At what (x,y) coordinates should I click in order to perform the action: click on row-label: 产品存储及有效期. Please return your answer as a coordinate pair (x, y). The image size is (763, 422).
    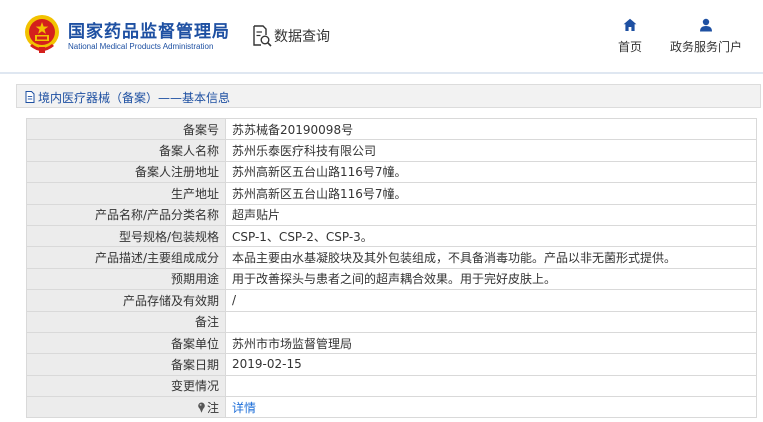
    Looking at the image, I should click on (126, 300).